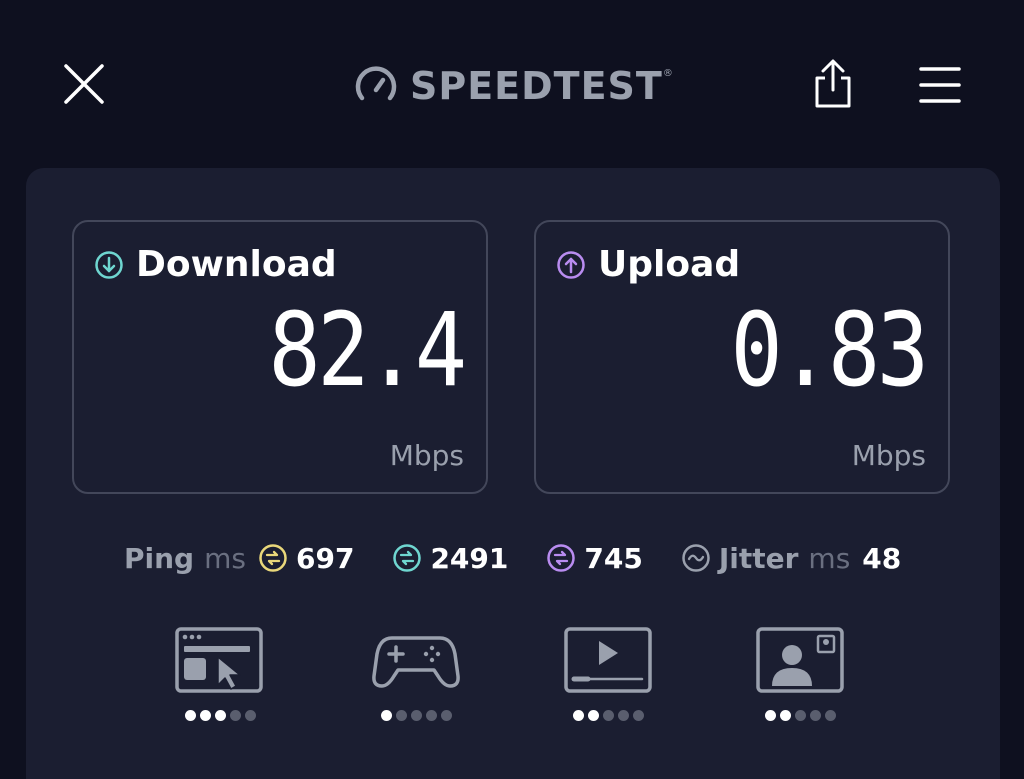 This screenshot has height=779, width=1024. I want to click on upload-unit: Mbps, so click(888, 455).